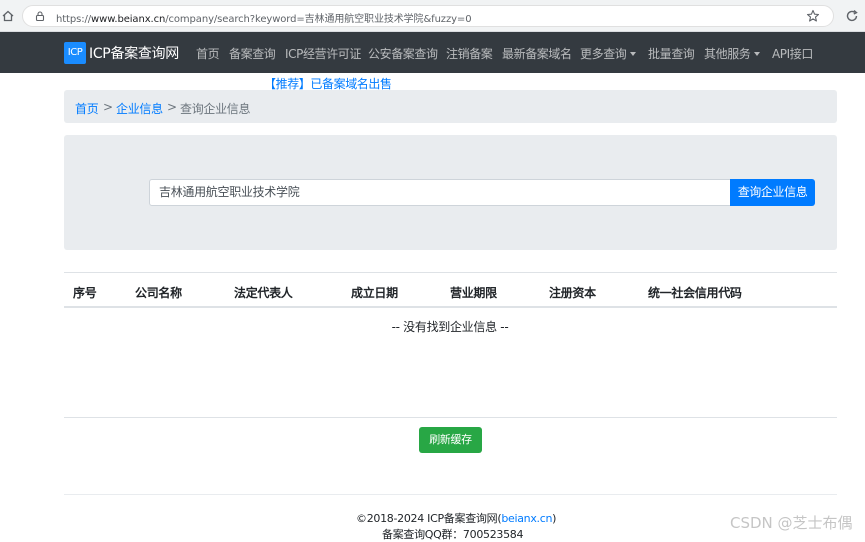 Image resolution: width=865 pixels, height=542 pixels. What do you see at coordinates (792, 53) in the screenshot?
I see `nav-link-api: API接口` at bounding box center [792, 53].